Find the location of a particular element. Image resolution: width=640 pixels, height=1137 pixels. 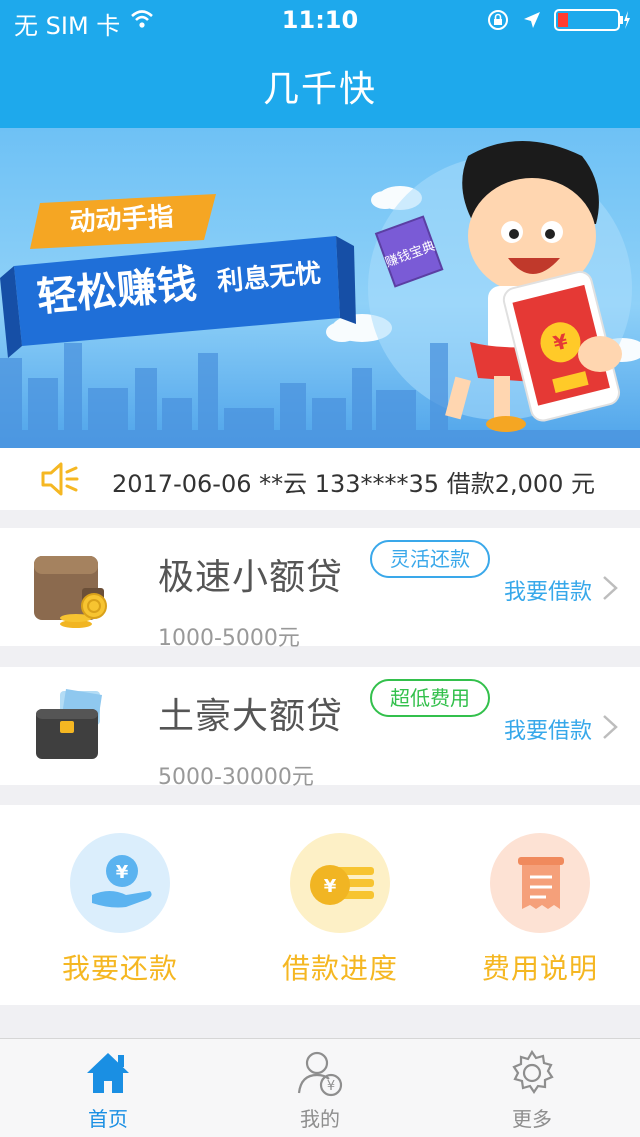

loan-card-large: 土豪大额贷 超低费用 5000-30000元 我要借款 is located at coordinates (320, 728).